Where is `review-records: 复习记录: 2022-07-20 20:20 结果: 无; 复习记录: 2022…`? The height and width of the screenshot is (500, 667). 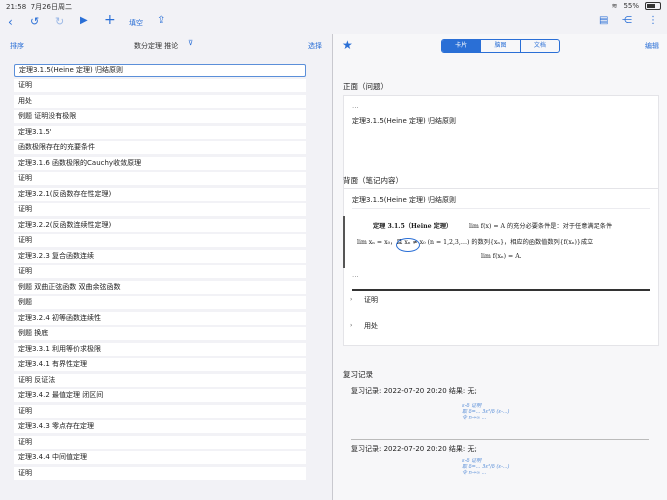 review-records: 复习记录: 2022-07-20 20:20 结果: 无; 复习记录: 2022… is located at coordinates (500, 441).